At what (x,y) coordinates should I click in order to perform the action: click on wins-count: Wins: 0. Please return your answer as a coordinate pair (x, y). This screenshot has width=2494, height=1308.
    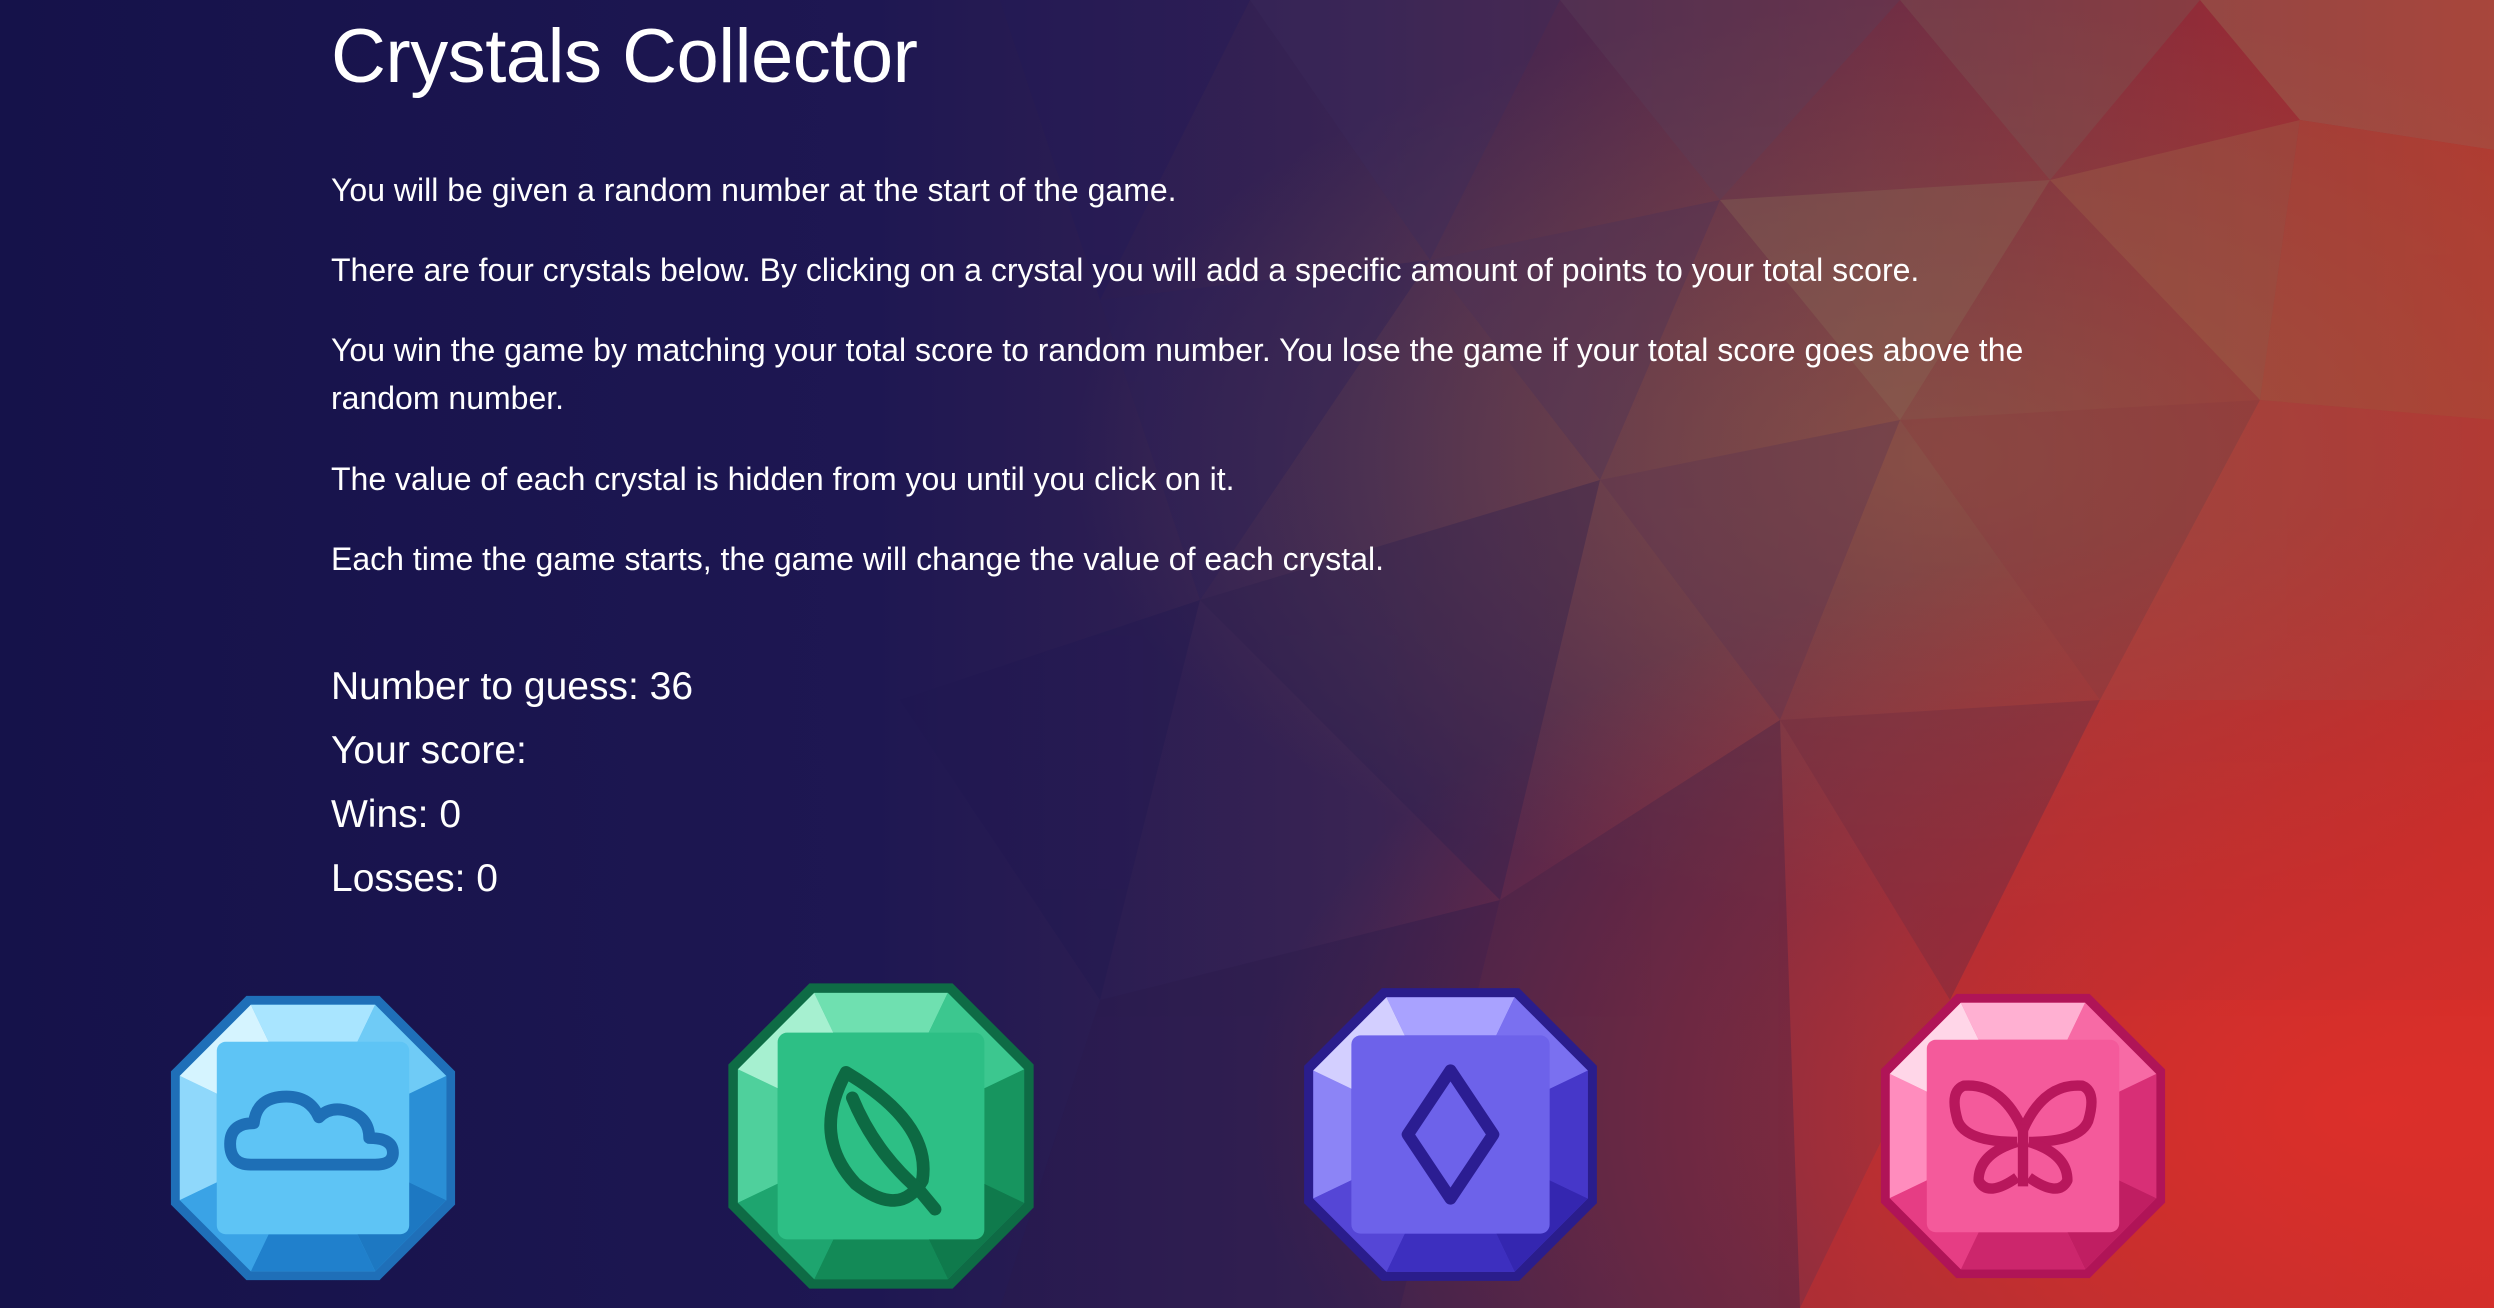
    Looking at the image, I should click on (396, 814).